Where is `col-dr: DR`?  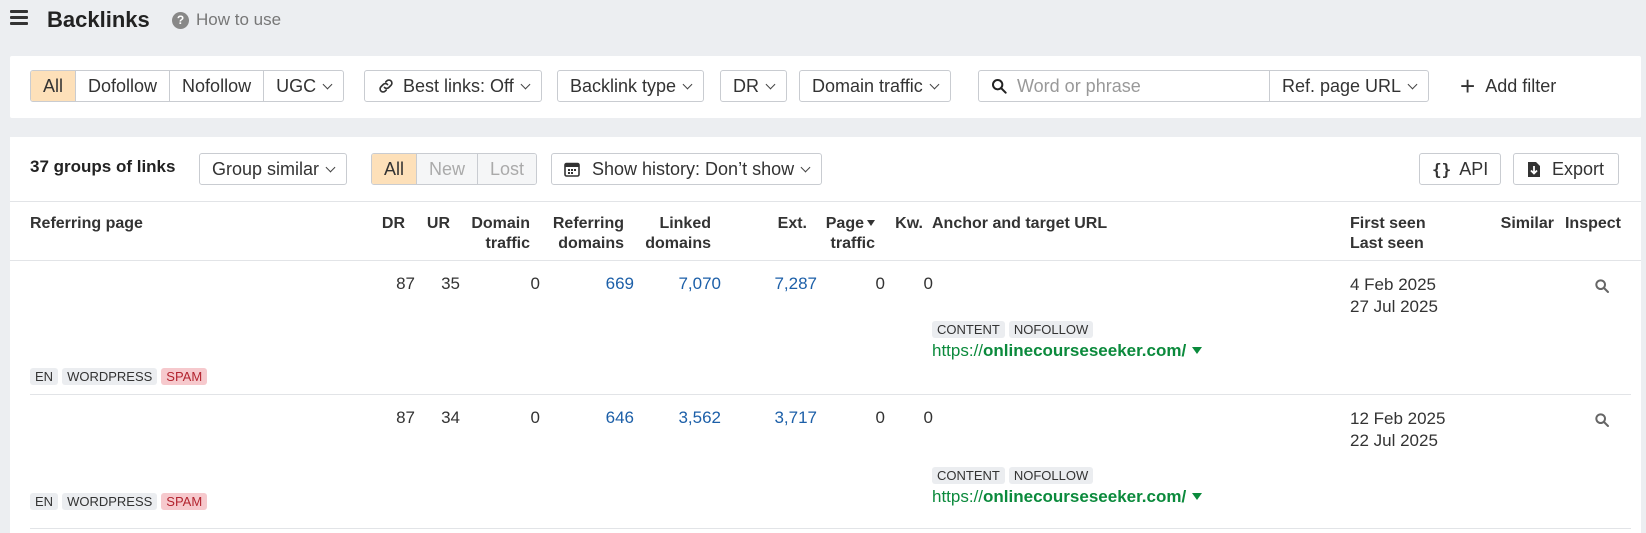
col-dr: DR is located at coordinates (393, 224).